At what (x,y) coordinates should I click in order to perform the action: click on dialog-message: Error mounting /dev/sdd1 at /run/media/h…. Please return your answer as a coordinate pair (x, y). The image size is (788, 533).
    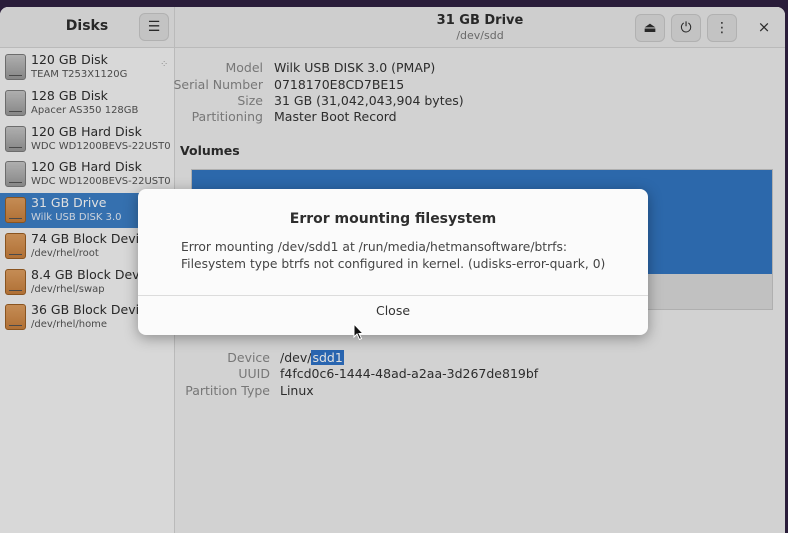
    Looking at the image, I should click on (393, 255).